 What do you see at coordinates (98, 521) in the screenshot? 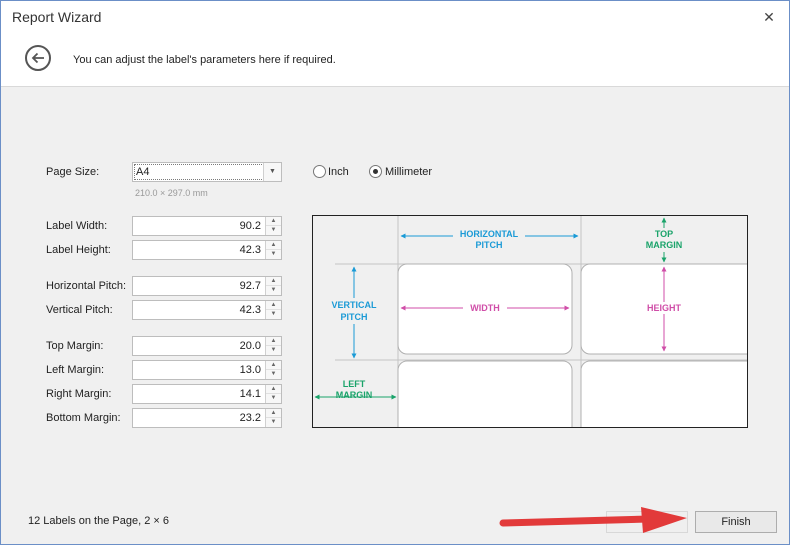
I see `labels-summary: 12 Labels on the Page, 2 × 6` at bounding box center [98, 521].